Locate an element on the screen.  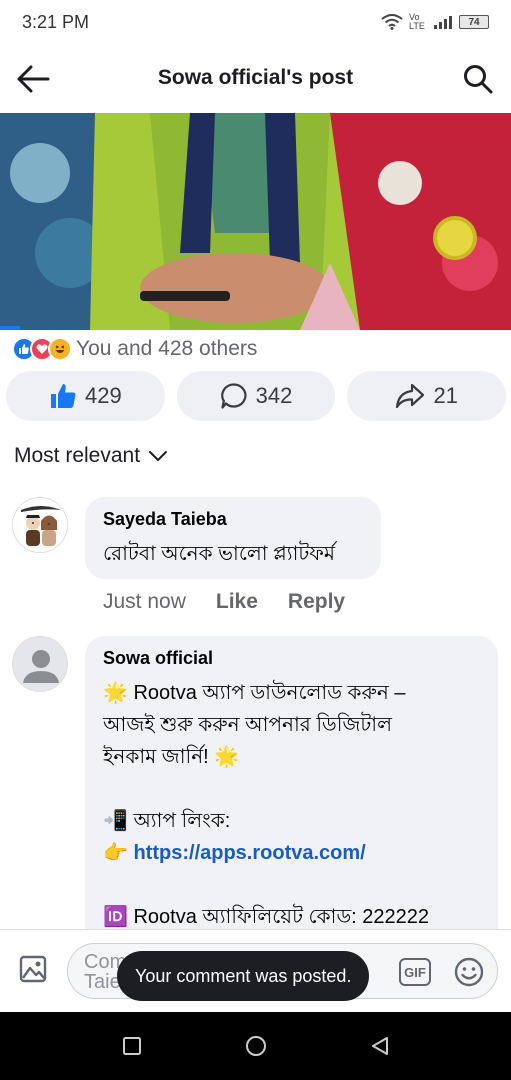
gif-button: GIF is located at coordinates (415, 972).